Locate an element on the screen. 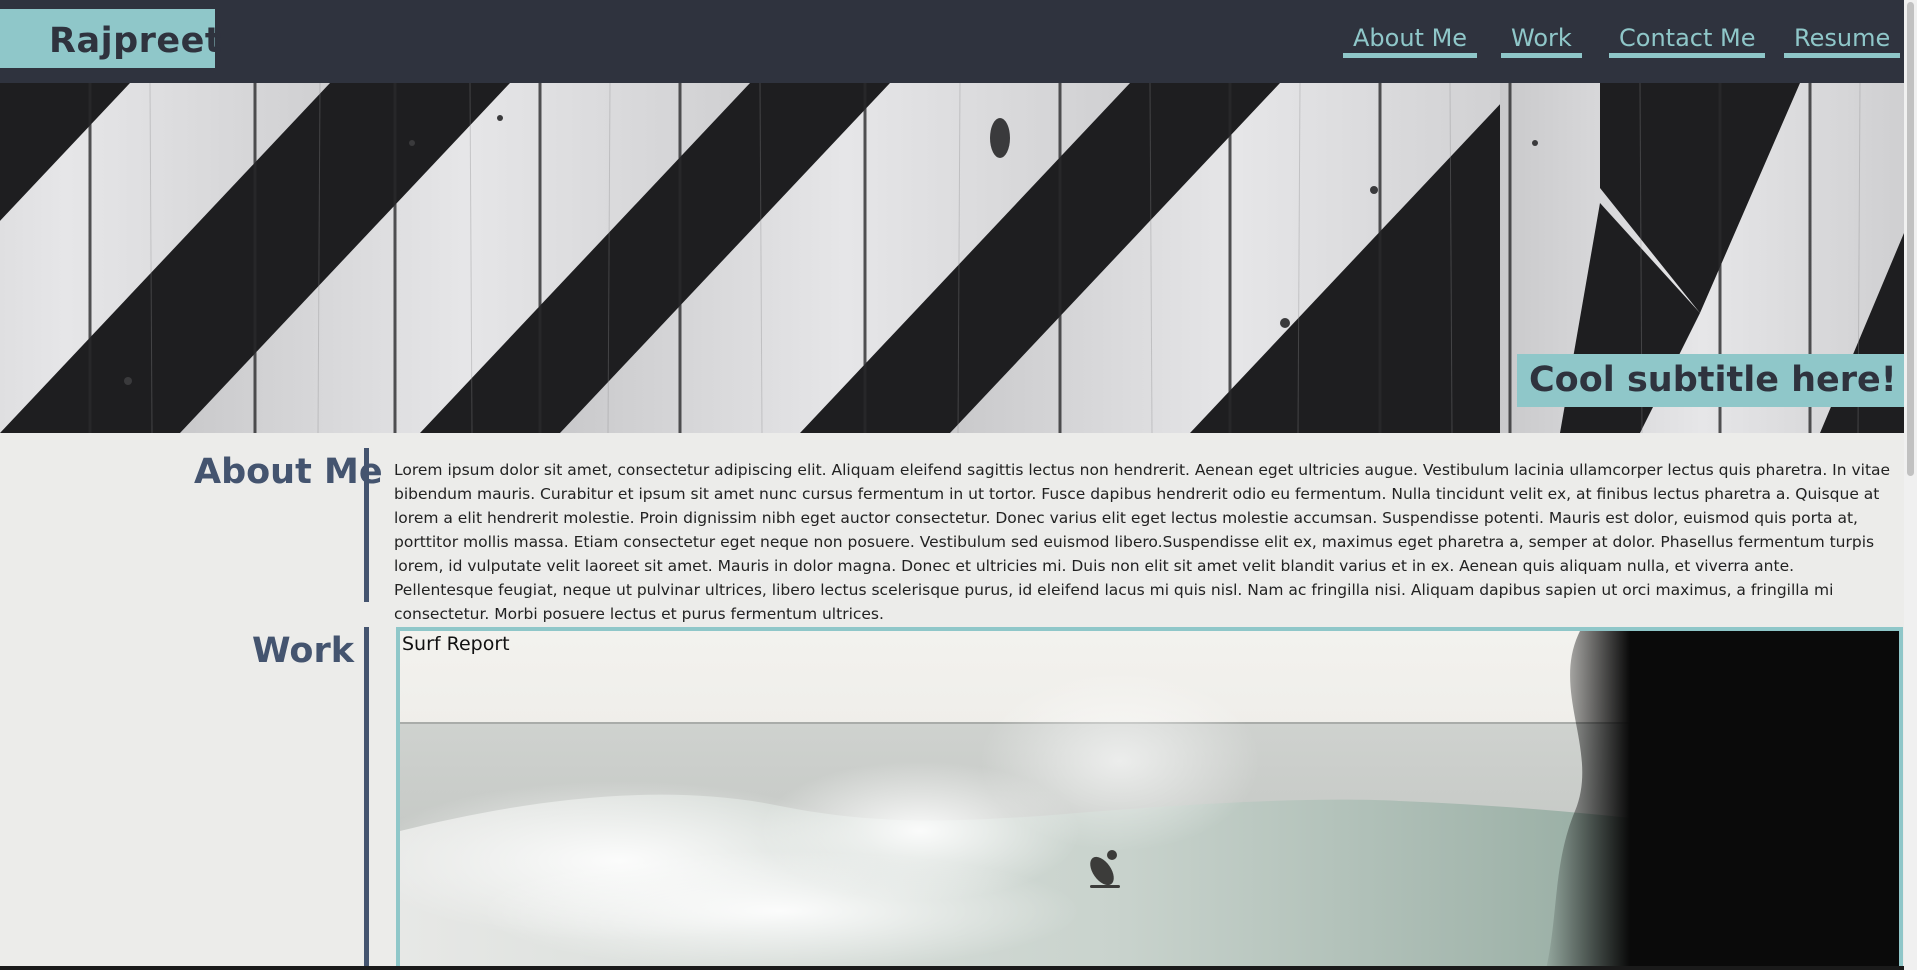  brand-logo: Rajpreet is located at coordinates (111, 38).